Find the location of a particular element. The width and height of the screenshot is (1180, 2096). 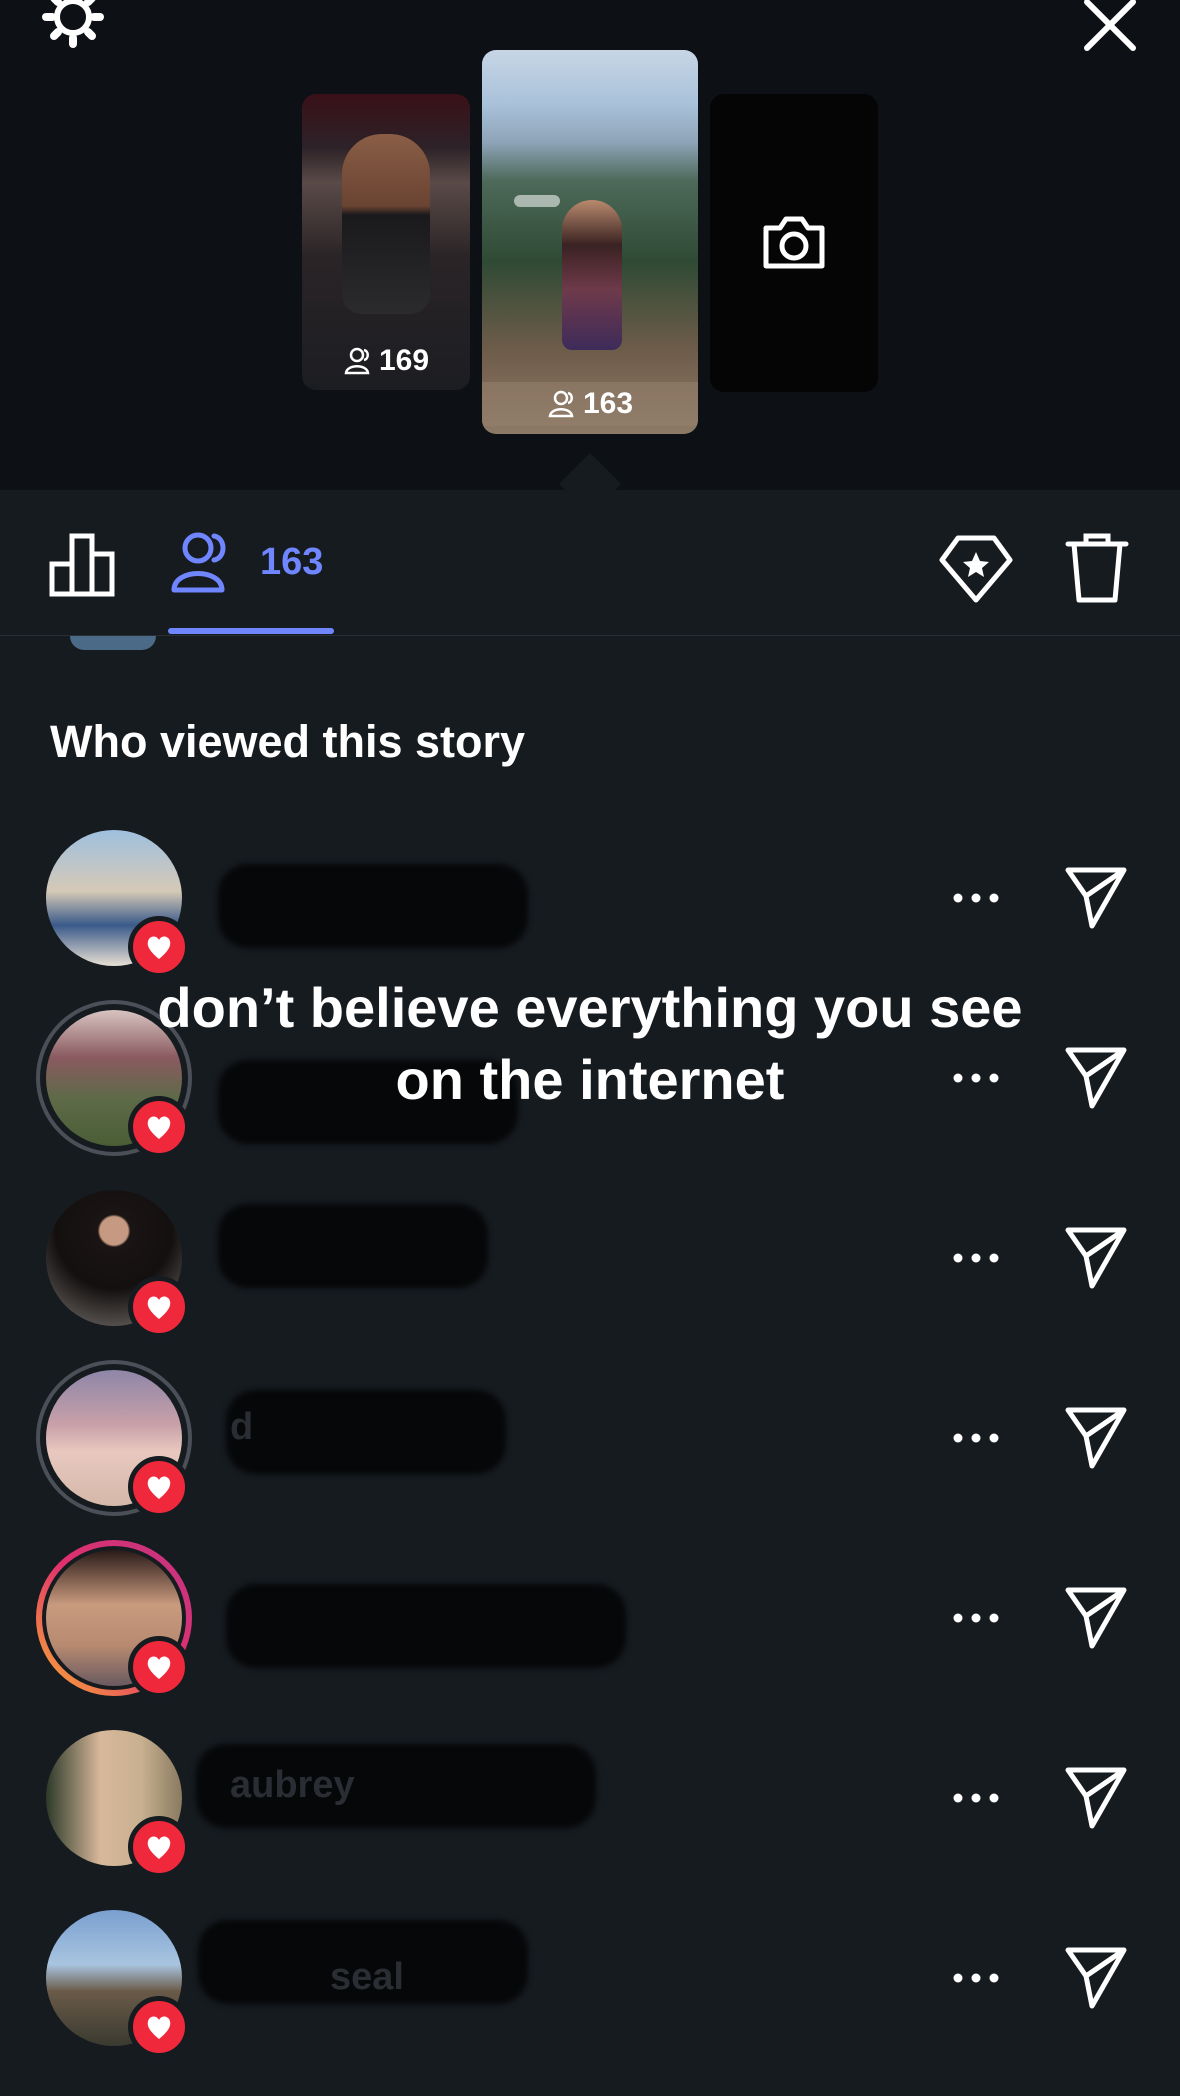

story-insights-toolbar: 163 is located at coordinates (590, 563).